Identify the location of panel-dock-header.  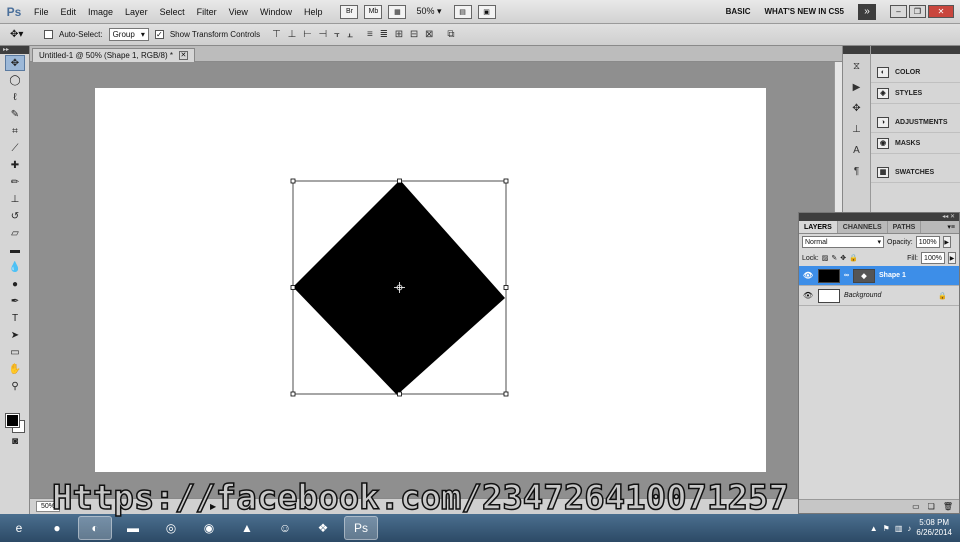
(915, 50).